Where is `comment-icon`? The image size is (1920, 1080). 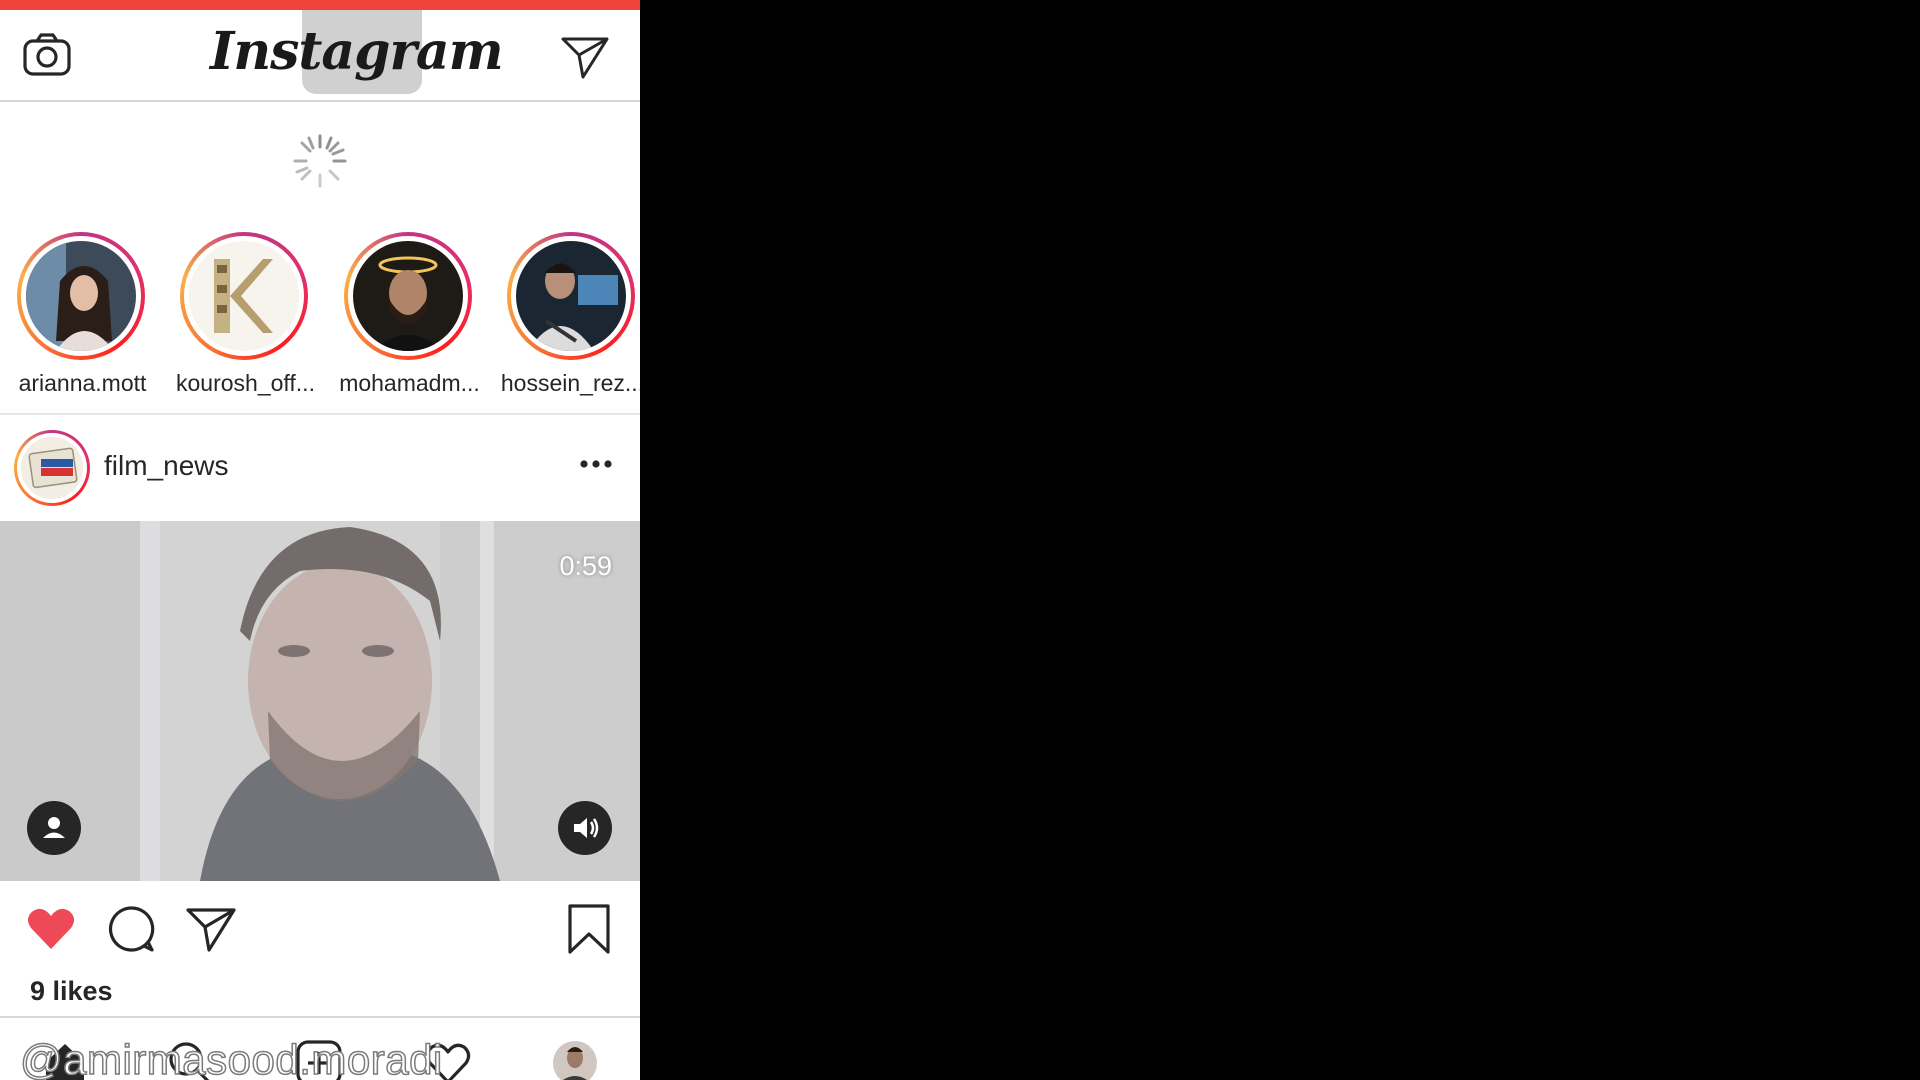
comment-icon is located at coordinates (131, 929).